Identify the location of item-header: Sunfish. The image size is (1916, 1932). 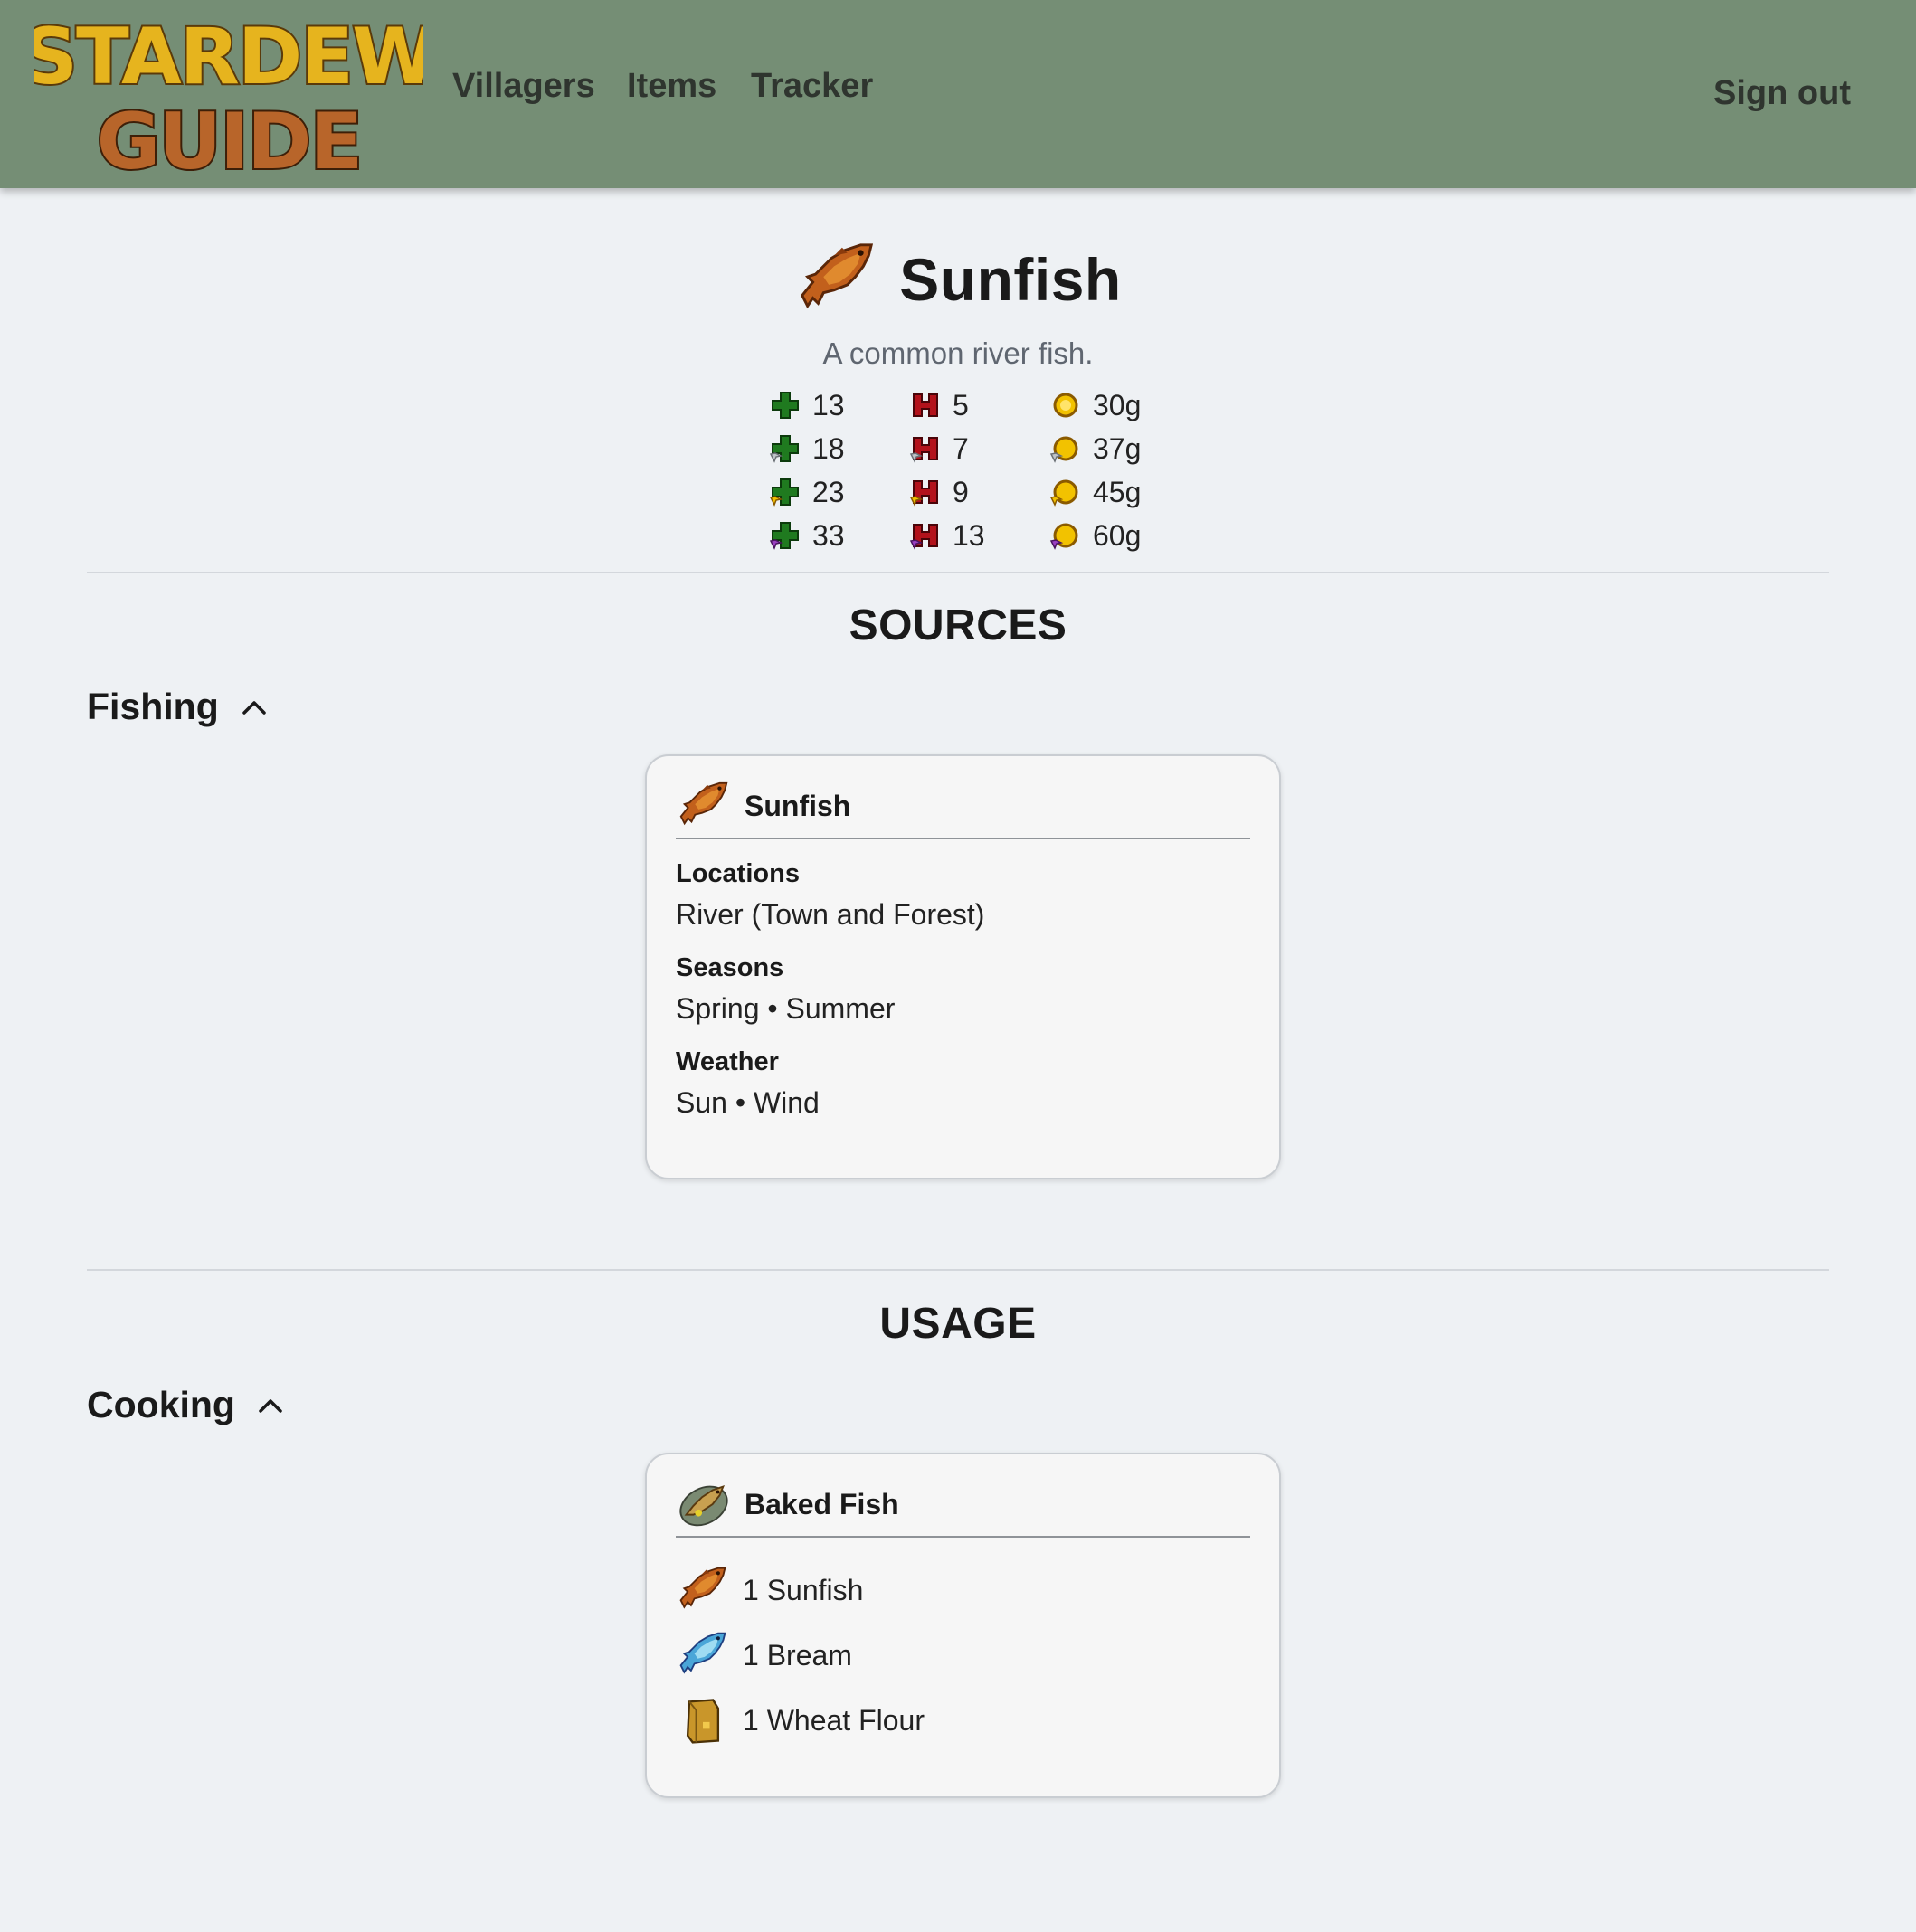
(958, 279).